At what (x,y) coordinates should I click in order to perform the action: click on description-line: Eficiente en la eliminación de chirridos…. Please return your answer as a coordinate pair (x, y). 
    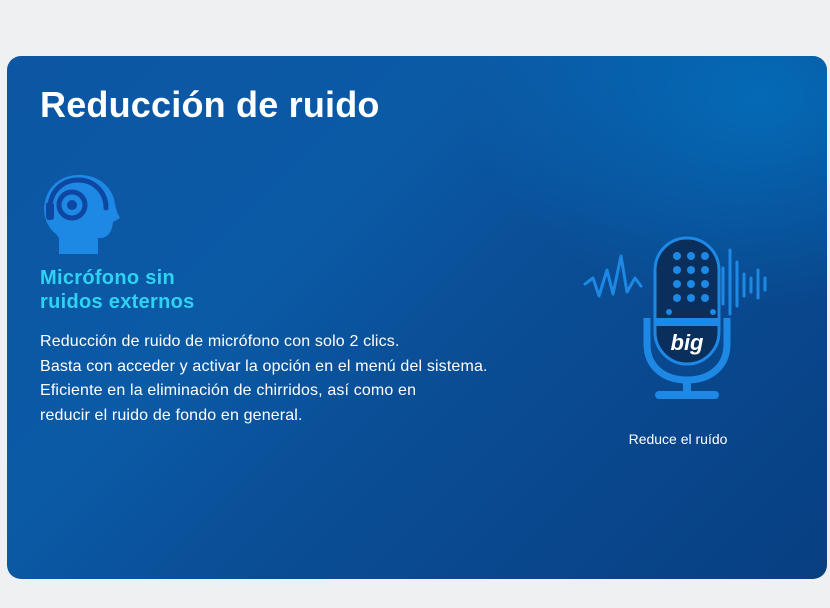
    Looking at the image, I should click on (228, 390).